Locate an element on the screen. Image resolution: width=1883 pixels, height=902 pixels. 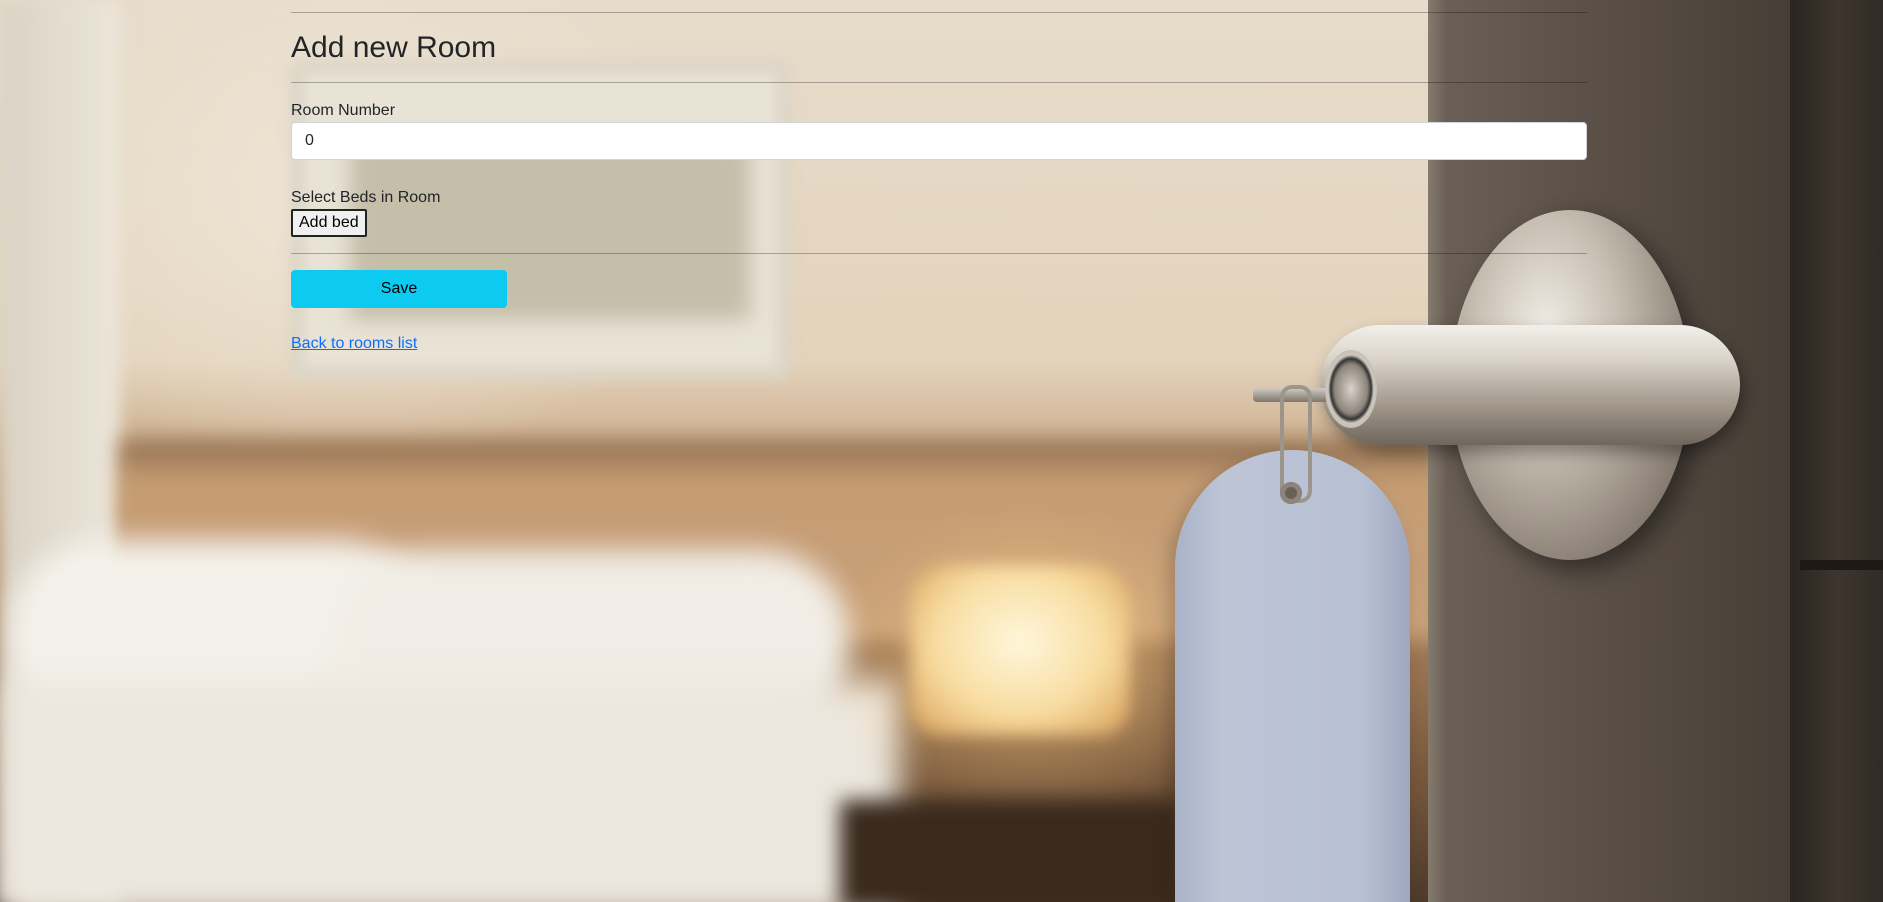
room-number-label: Room Number is located at coordinates (343, 110).